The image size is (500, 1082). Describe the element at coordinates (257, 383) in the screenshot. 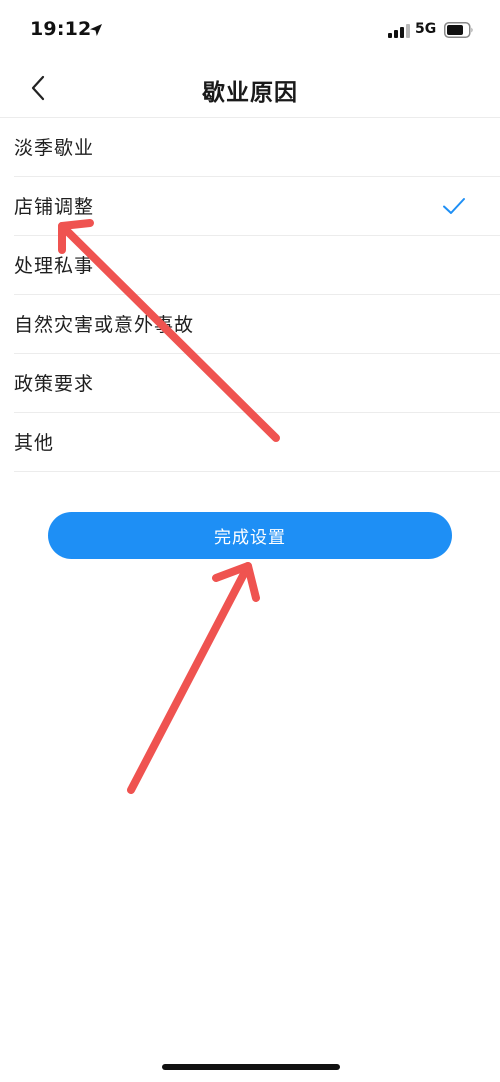

I see `reason-item-policy-requirement: 政策要求` at that location.